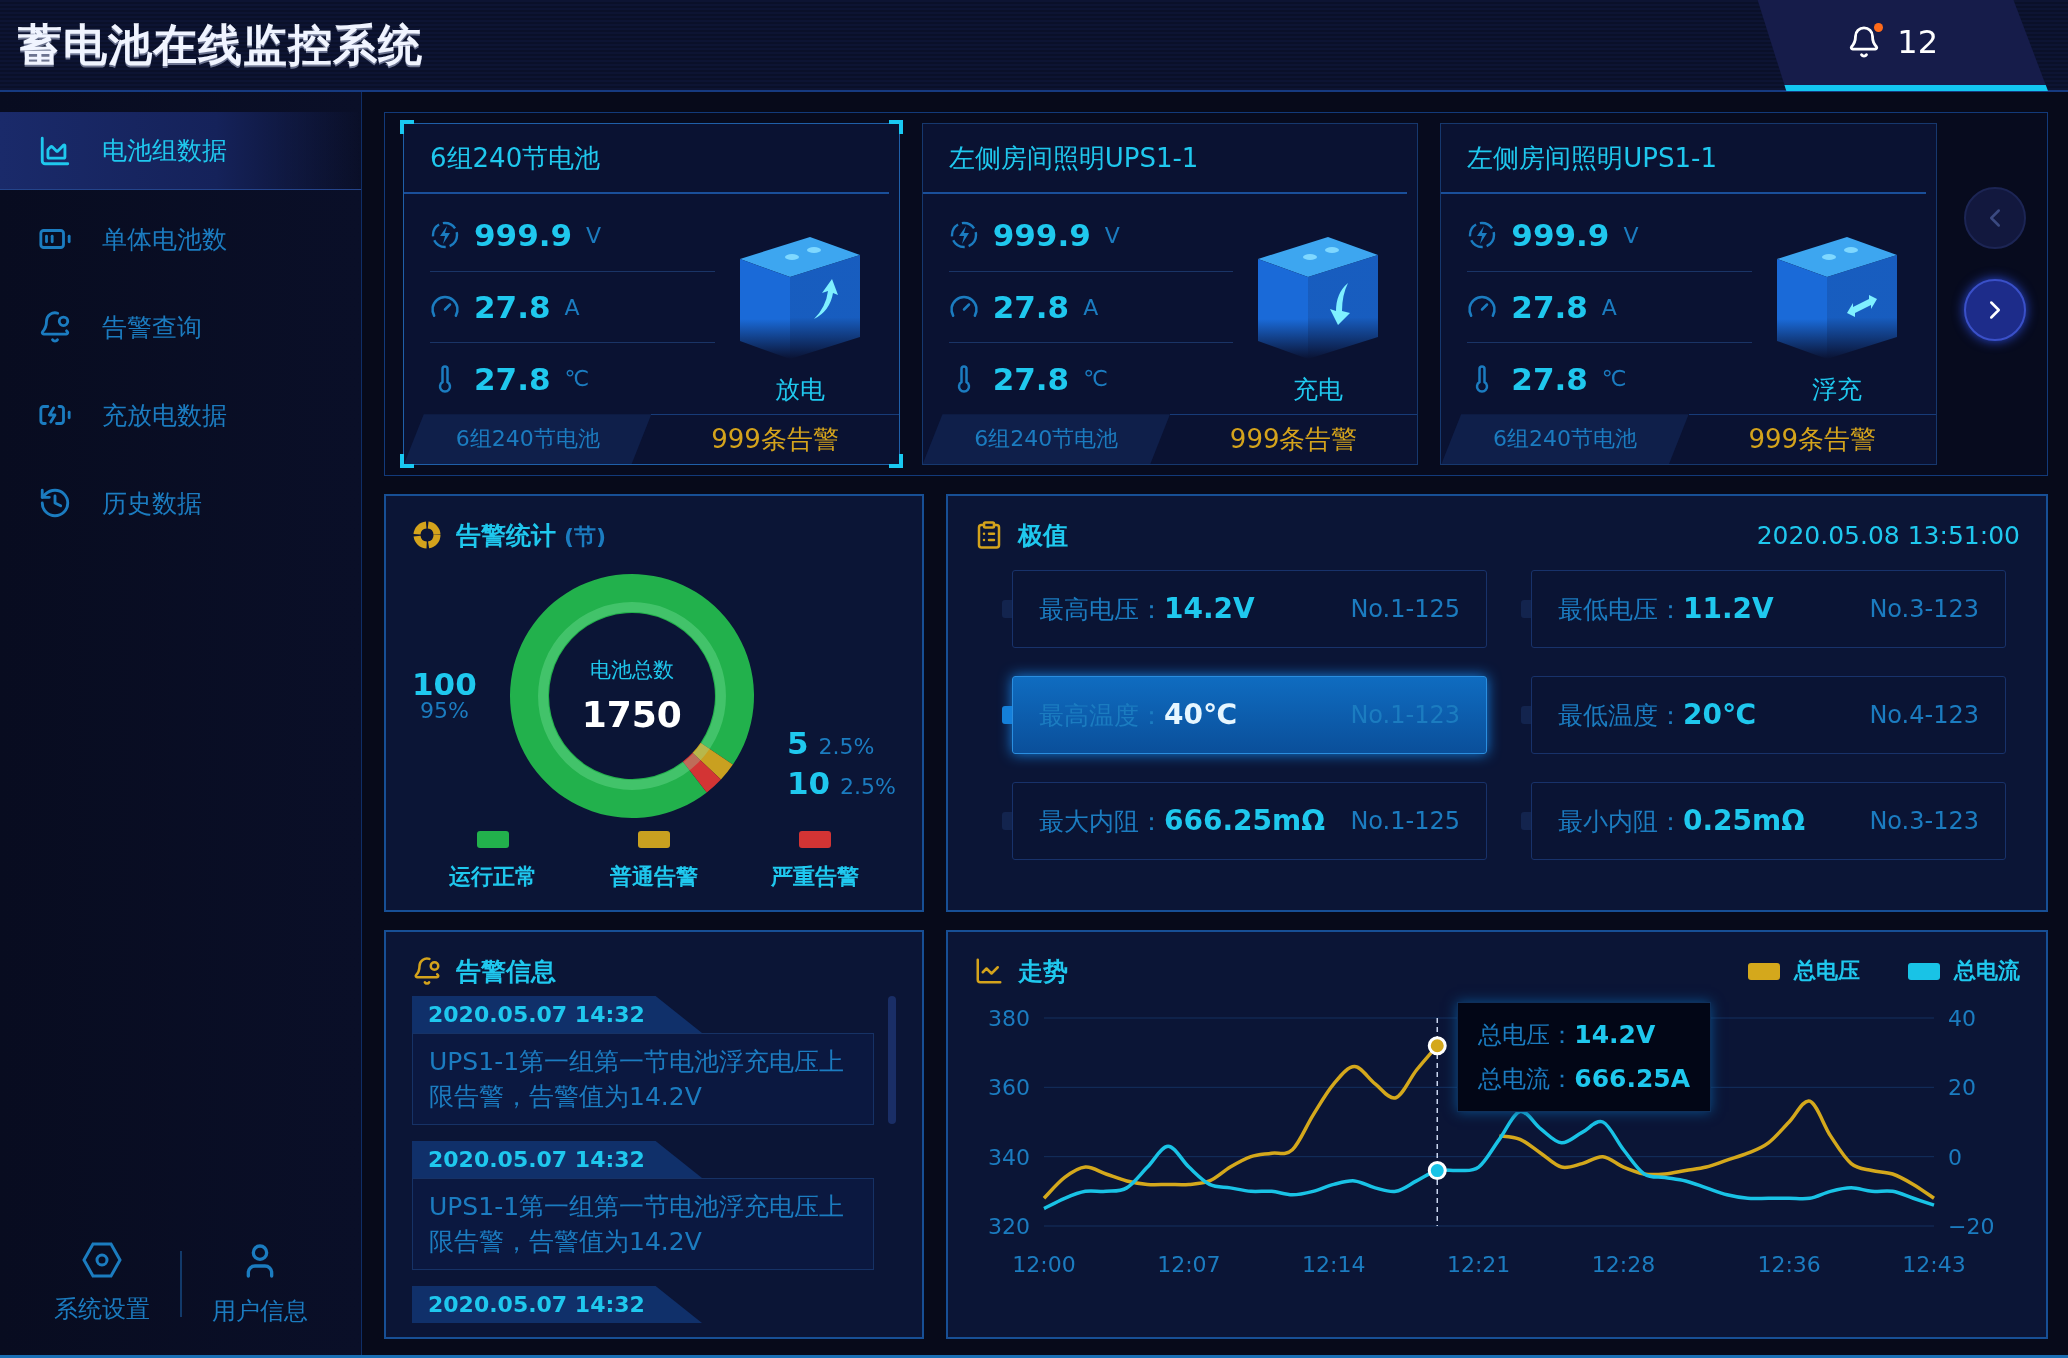 This screenshot has width=2068, height=1358. What do you see at coordinates (1917, 42) in the screenshot?
I see `notification-count: 12` at bounding box center [1917, 42].